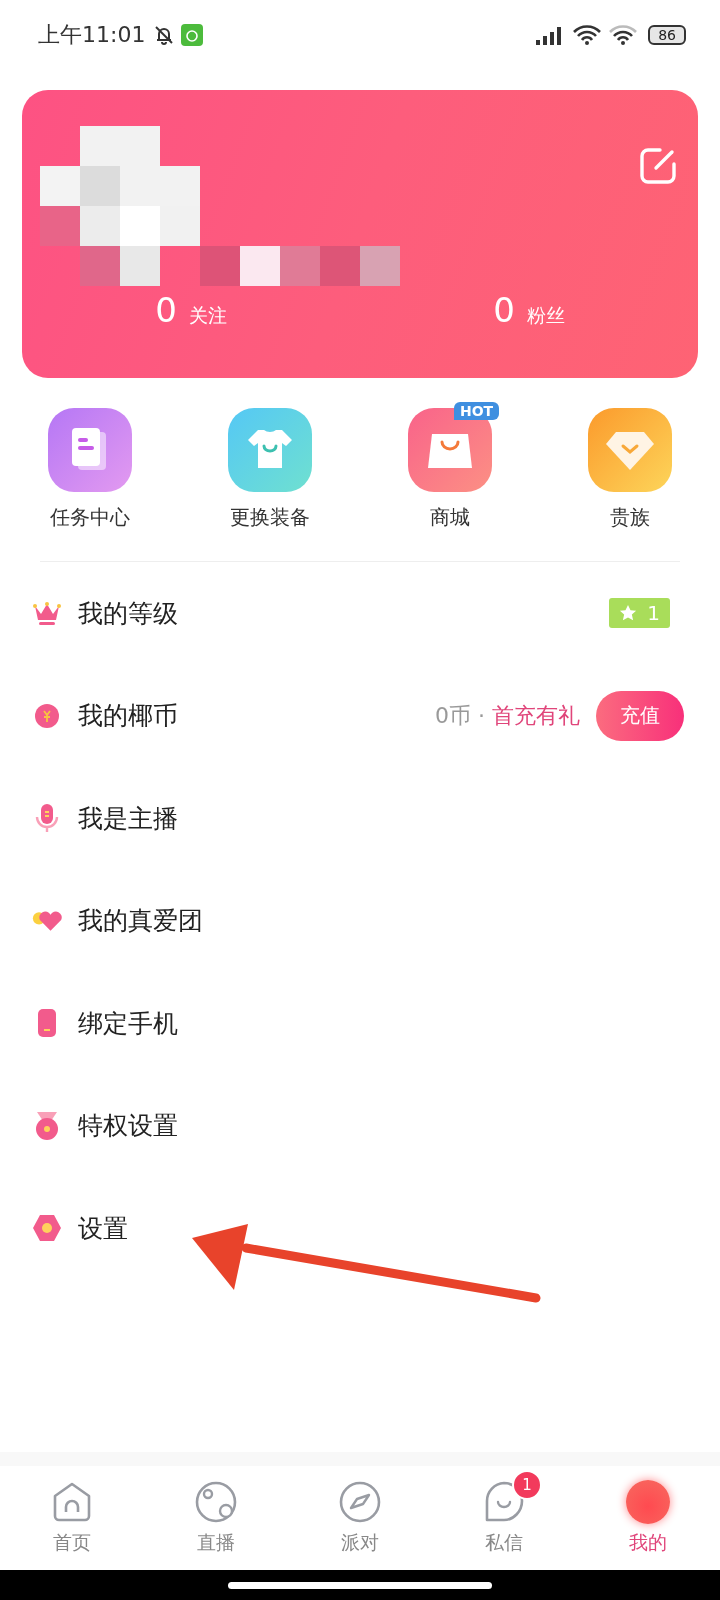 This screenshot has width=720, height=1600. What do you see at coordinates (92, 35) in the screenshot?
I see `clock-time: 上午11:01` at bounding box center [92, 35].